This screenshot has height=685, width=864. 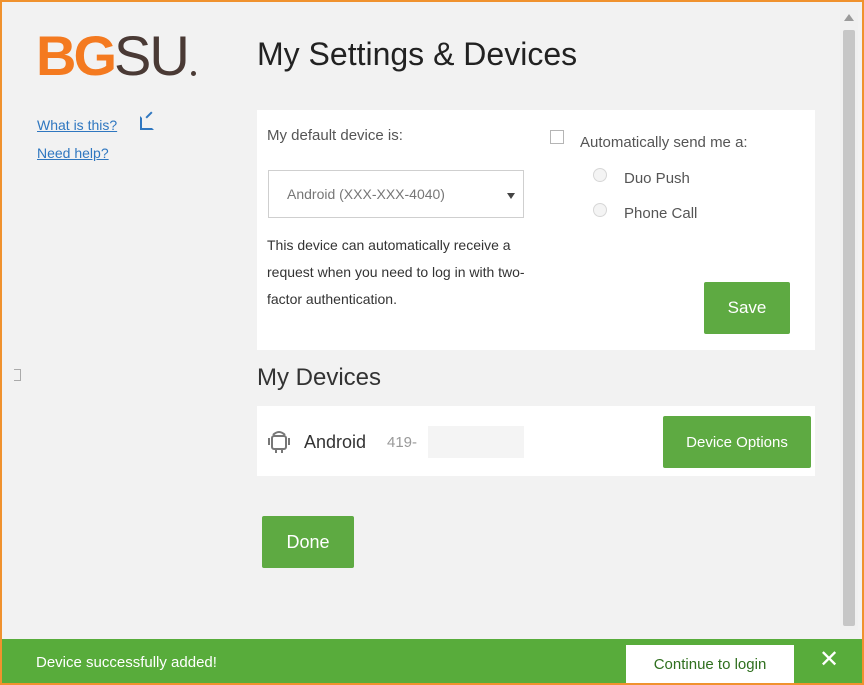 I want to click on scroll-up-arrow-icon, so click(x=849, y=17).